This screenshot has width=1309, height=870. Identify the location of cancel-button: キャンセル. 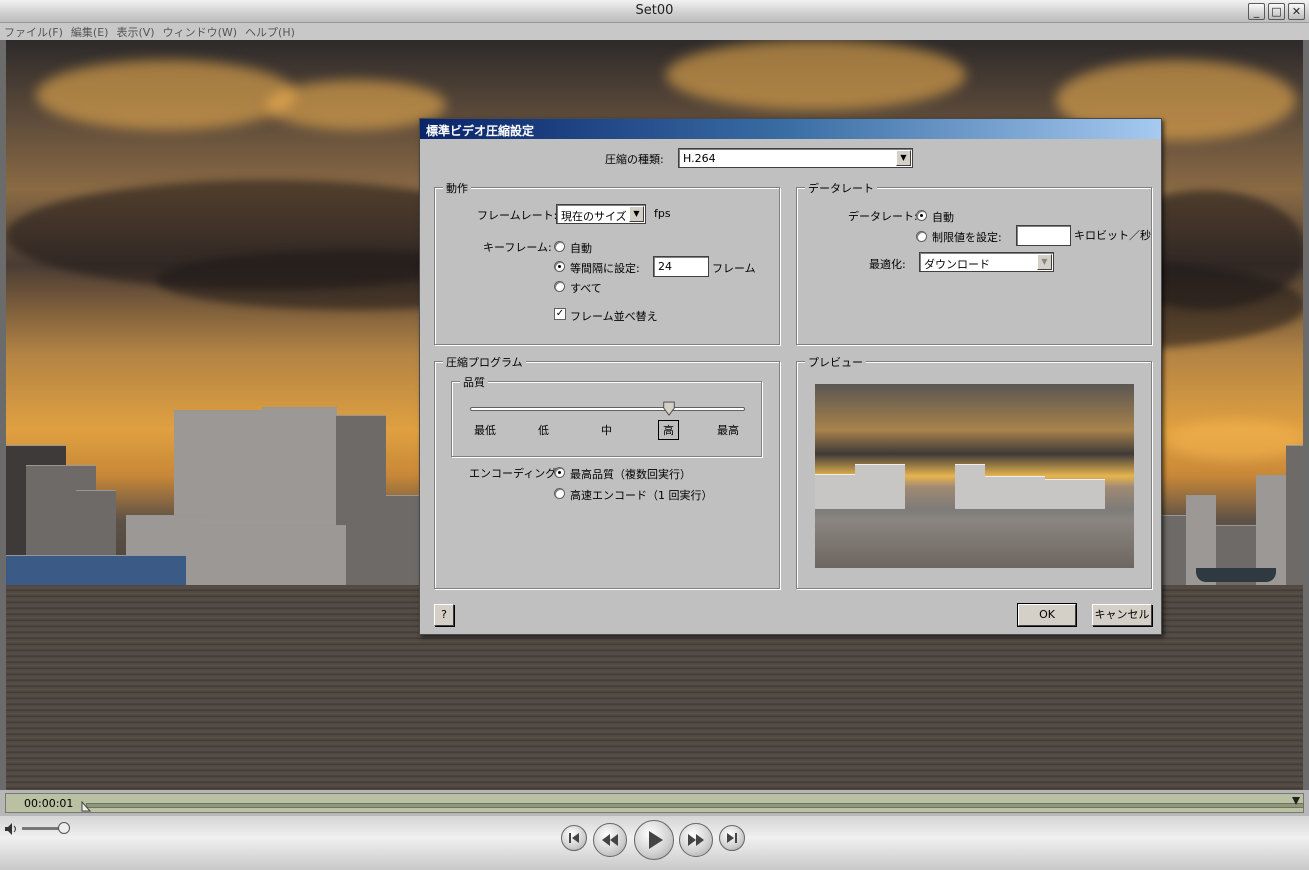
(1122, 615).